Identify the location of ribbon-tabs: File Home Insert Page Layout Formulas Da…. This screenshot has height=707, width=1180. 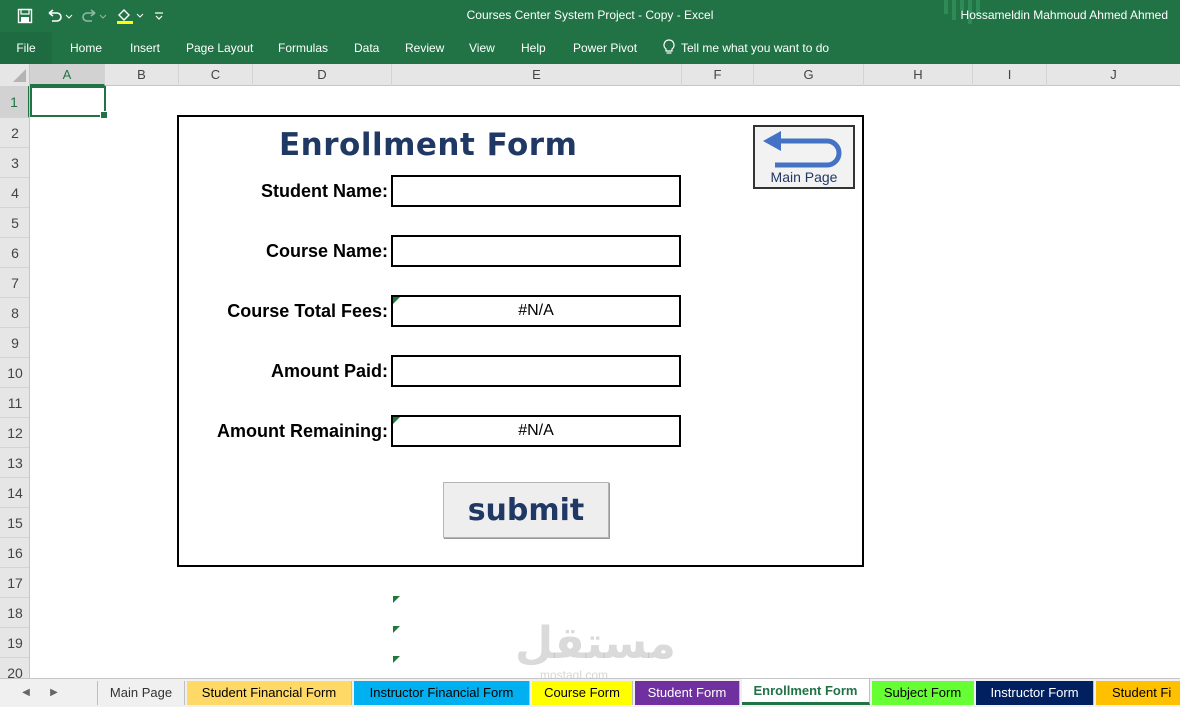
(590, 48).